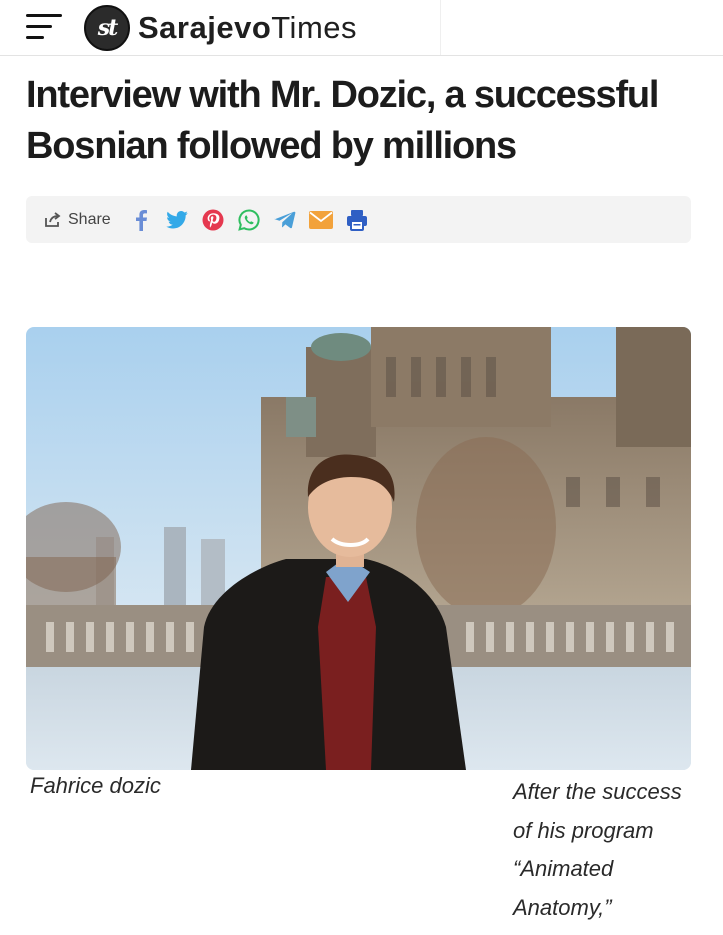  I want to click on twitter-icon, so click(177, 220).